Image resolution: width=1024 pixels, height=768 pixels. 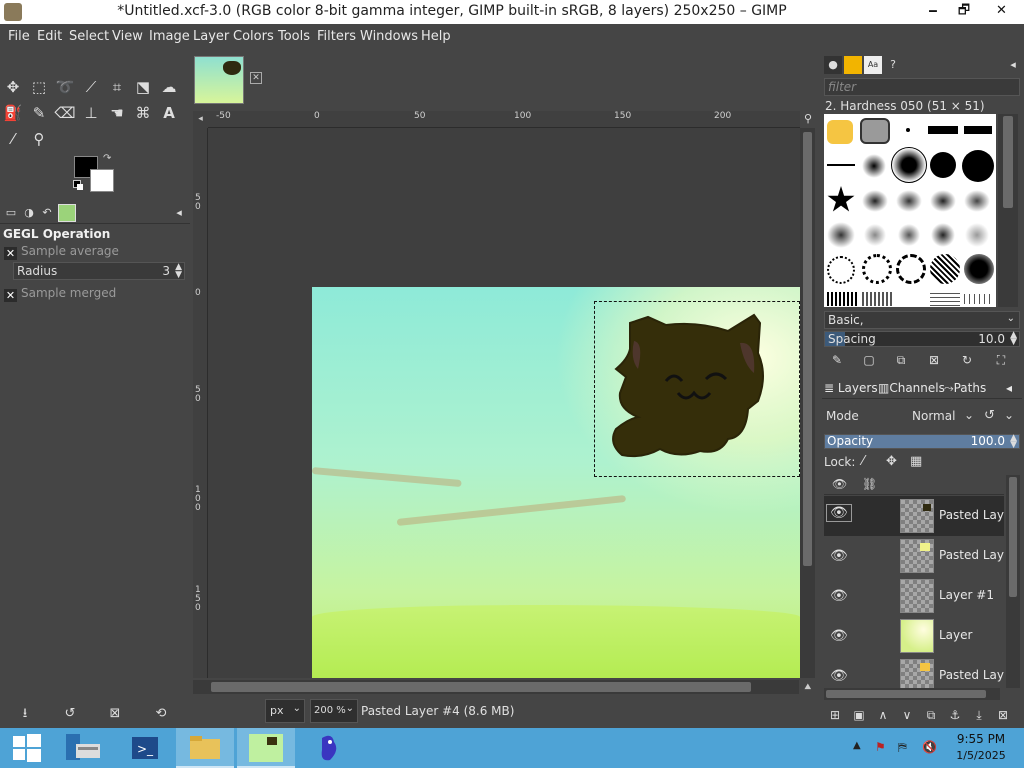 I want to click on new-brush-icon: ▢, so click(x=869, y=360).